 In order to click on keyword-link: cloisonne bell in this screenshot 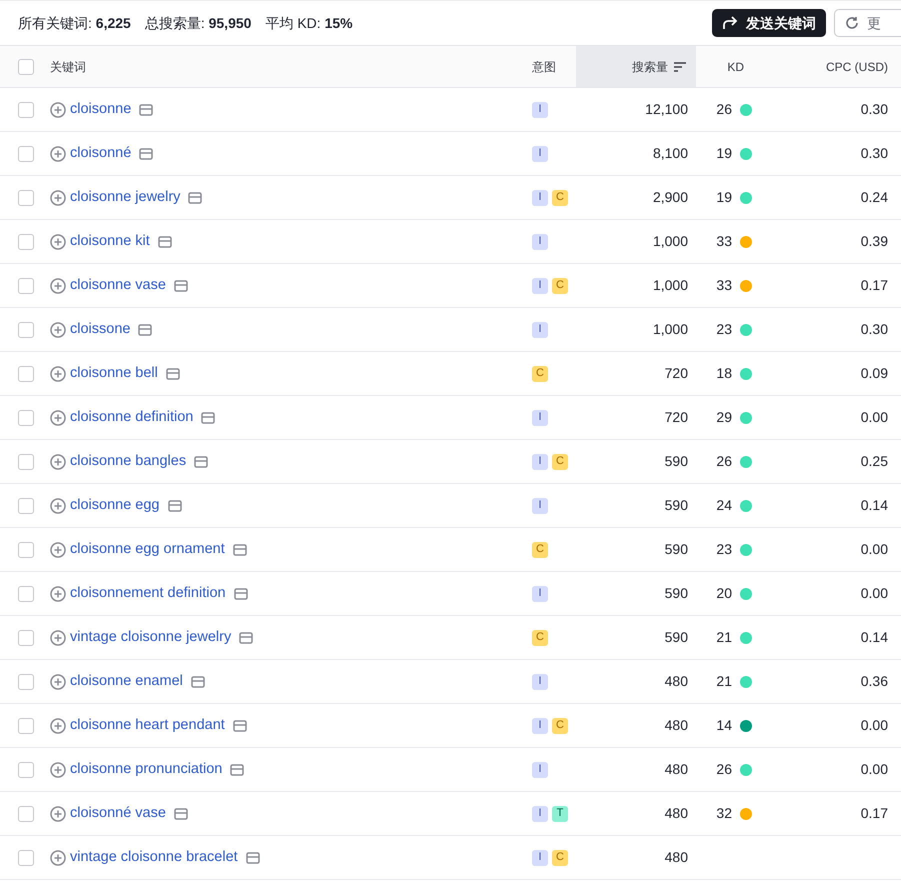, I will do `click(114, 373)`.